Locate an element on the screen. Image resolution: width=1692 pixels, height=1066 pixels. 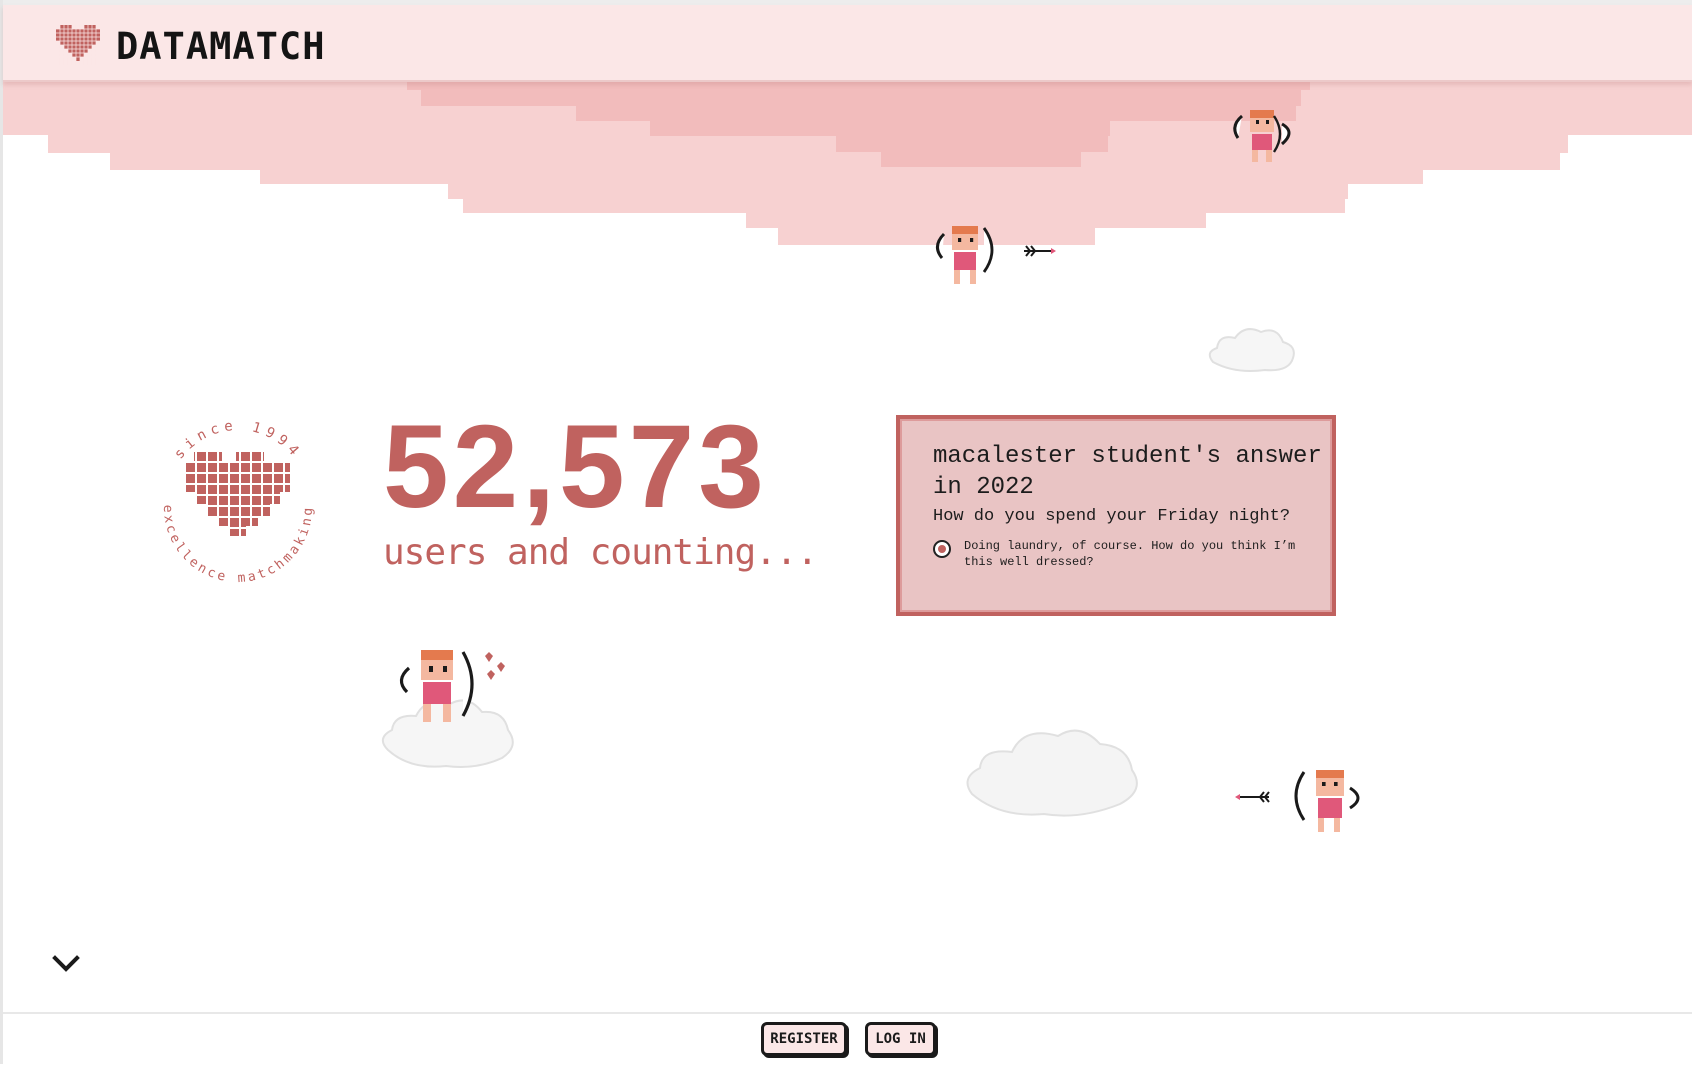
card-question: How do you spend your Friday night? is located at coordinates (1112, 516).